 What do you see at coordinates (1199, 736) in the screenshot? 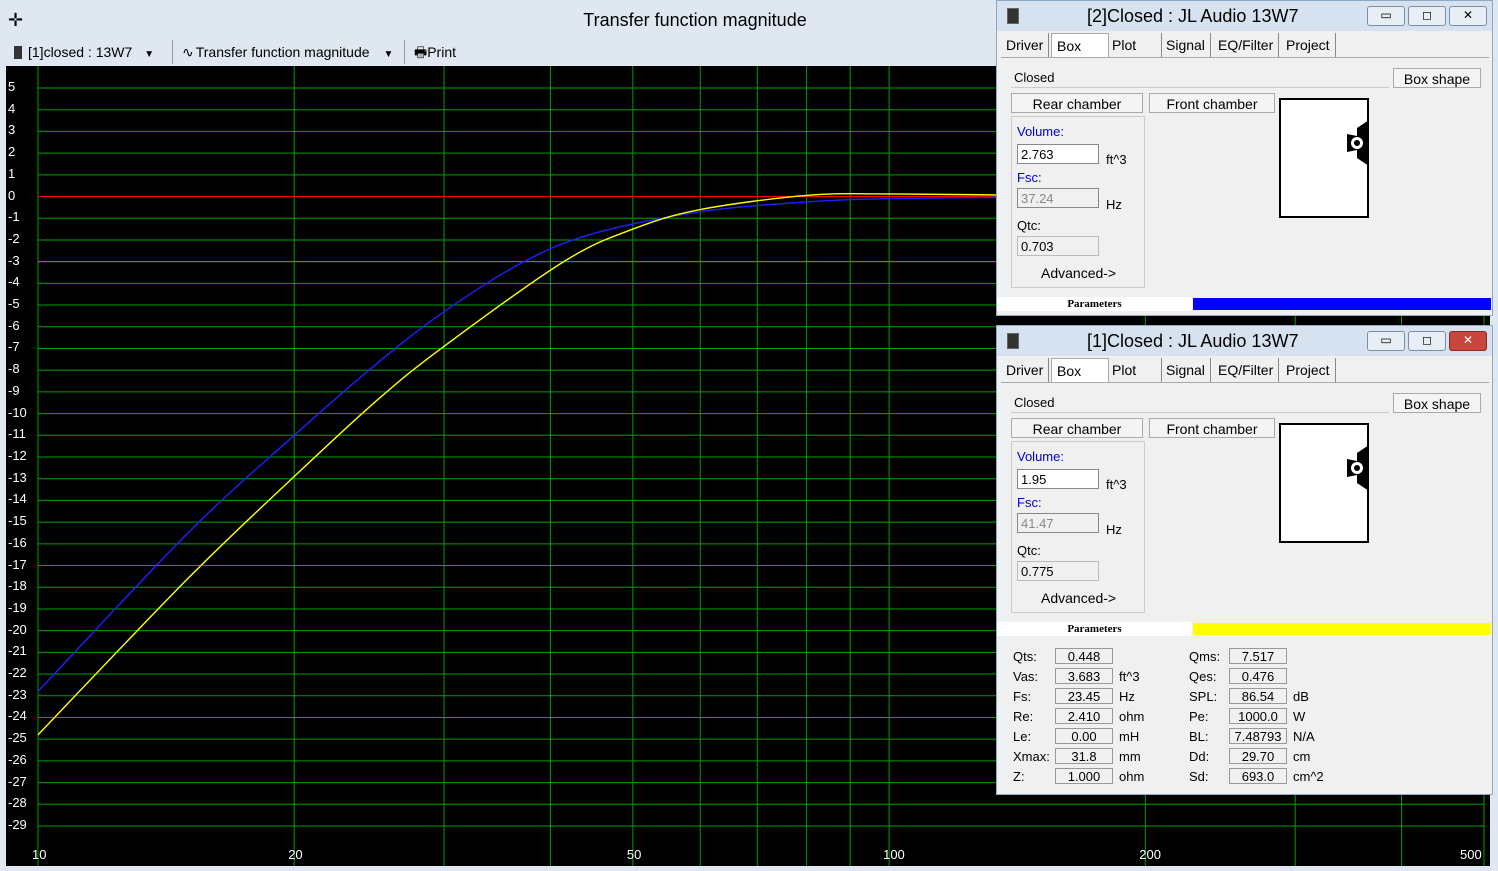
I see `param-label: BL:` at bounding box center [1199, 736].